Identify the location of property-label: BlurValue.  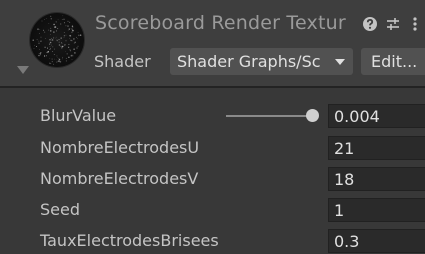
(78, 115).